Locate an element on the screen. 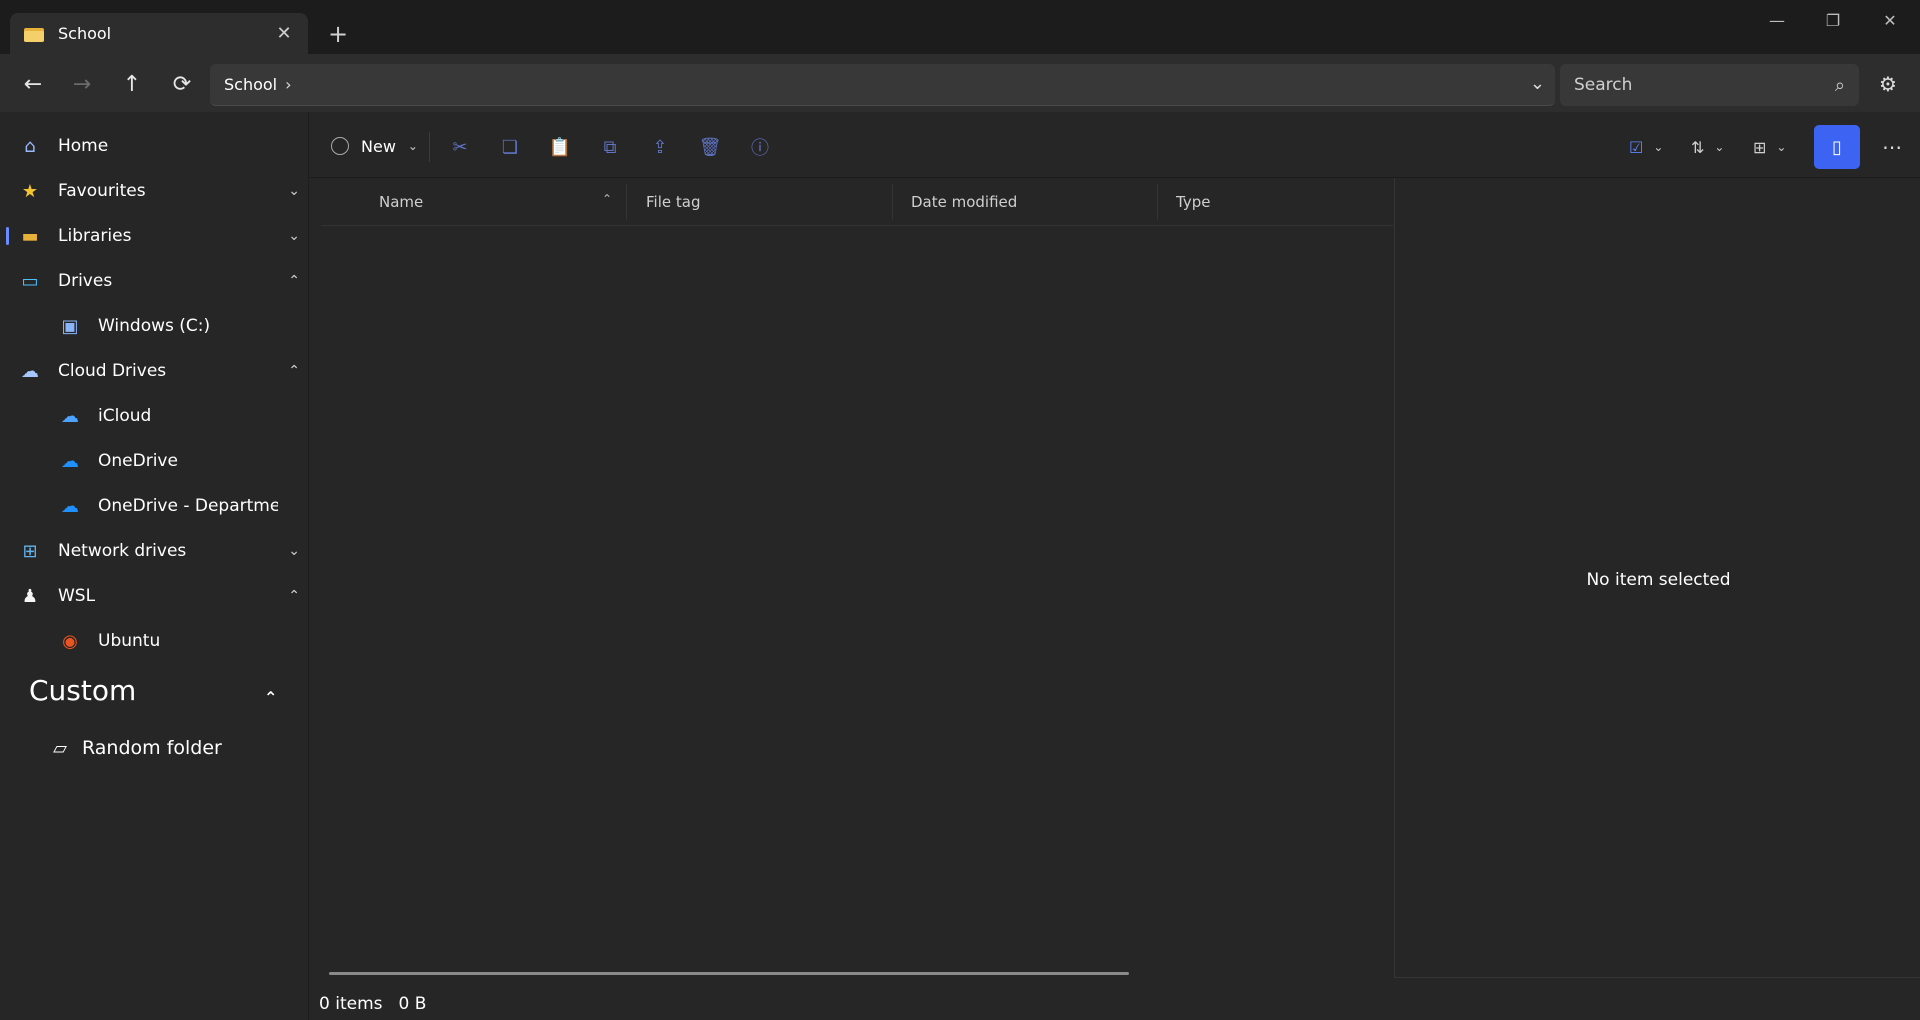 Image resolution: width=1920 pixels, height=1020 pixels. sidebar-item-label: Windows (C:) is located at coordinates (154, 326).